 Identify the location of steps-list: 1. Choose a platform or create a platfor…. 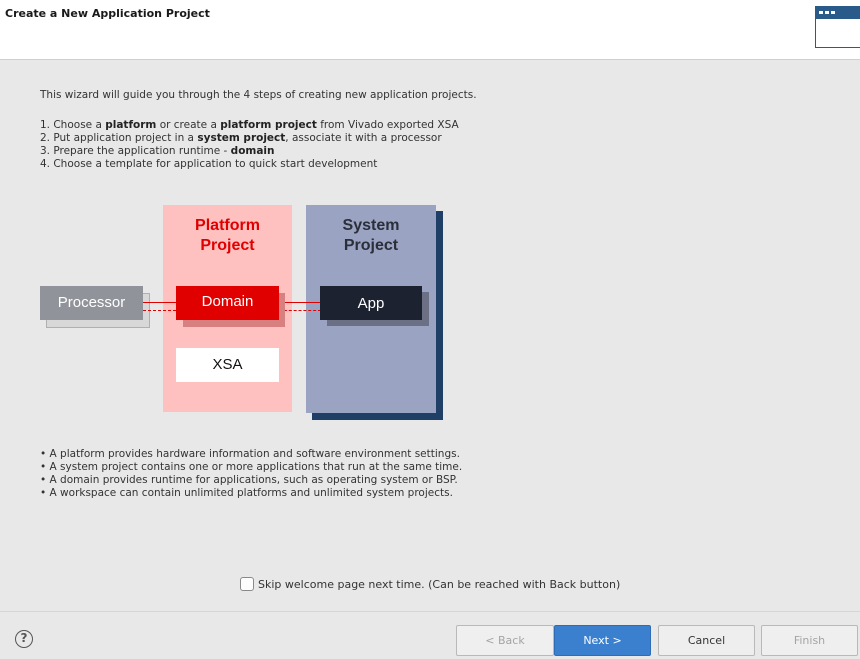
(249, 145).